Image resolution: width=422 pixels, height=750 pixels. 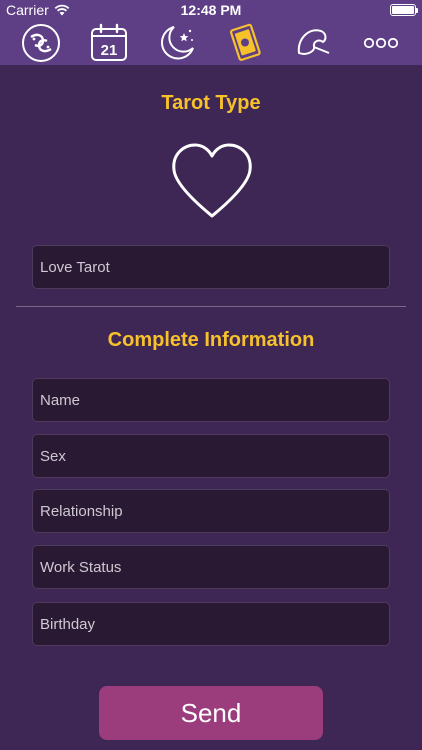 I want to click on toolbar-item-fortune, so click(x=313, y=43).